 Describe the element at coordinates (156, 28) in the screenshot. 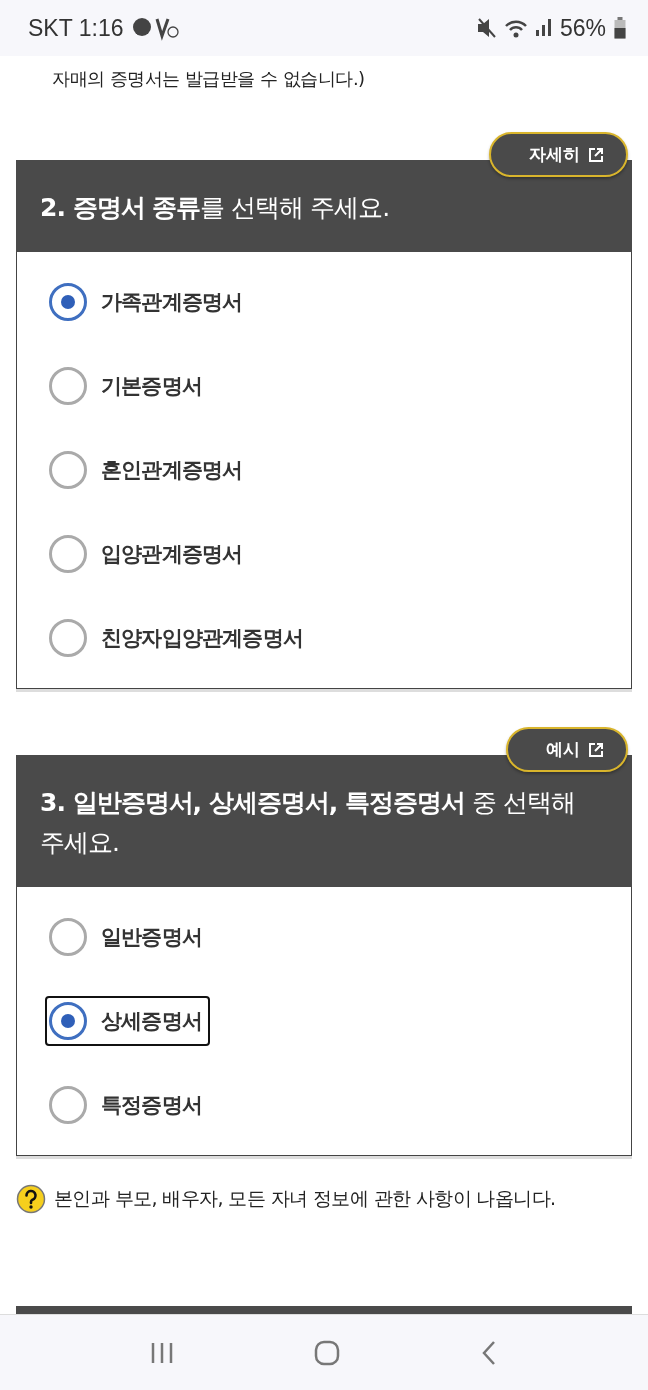

I see `notification-icons` at that location.